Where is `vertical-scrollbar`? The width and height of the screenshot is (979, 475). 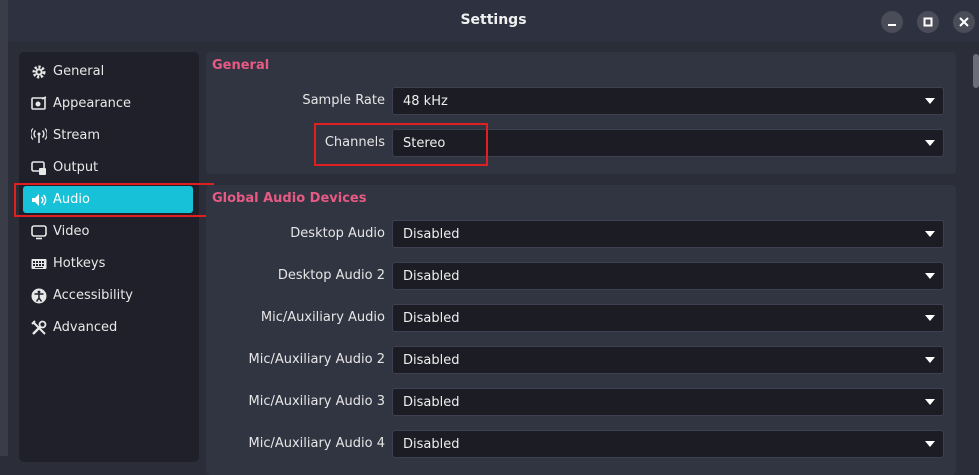 vertical-scrollbar is located at coordinates (975, 254).